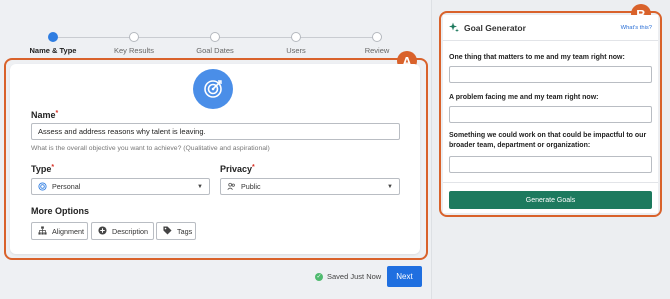  What do you see at coordinates (636, 28) in the screenshot?
I see `whats-this-link: What's this?` at bounding box center [636, 28].